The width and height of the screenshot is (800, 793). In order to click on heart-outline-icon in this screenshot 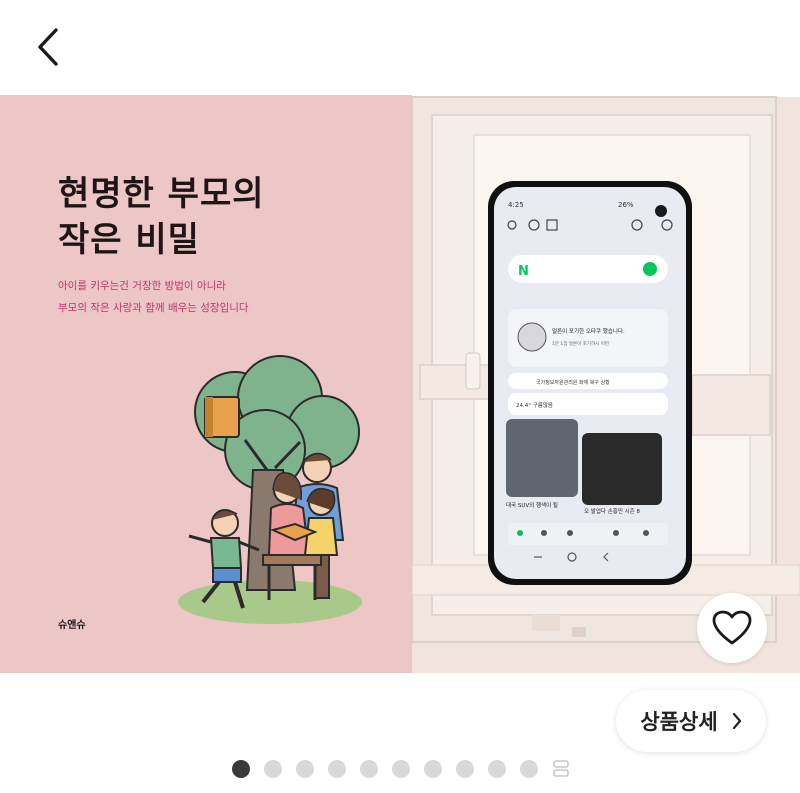, I will do `click(732, 627)`.